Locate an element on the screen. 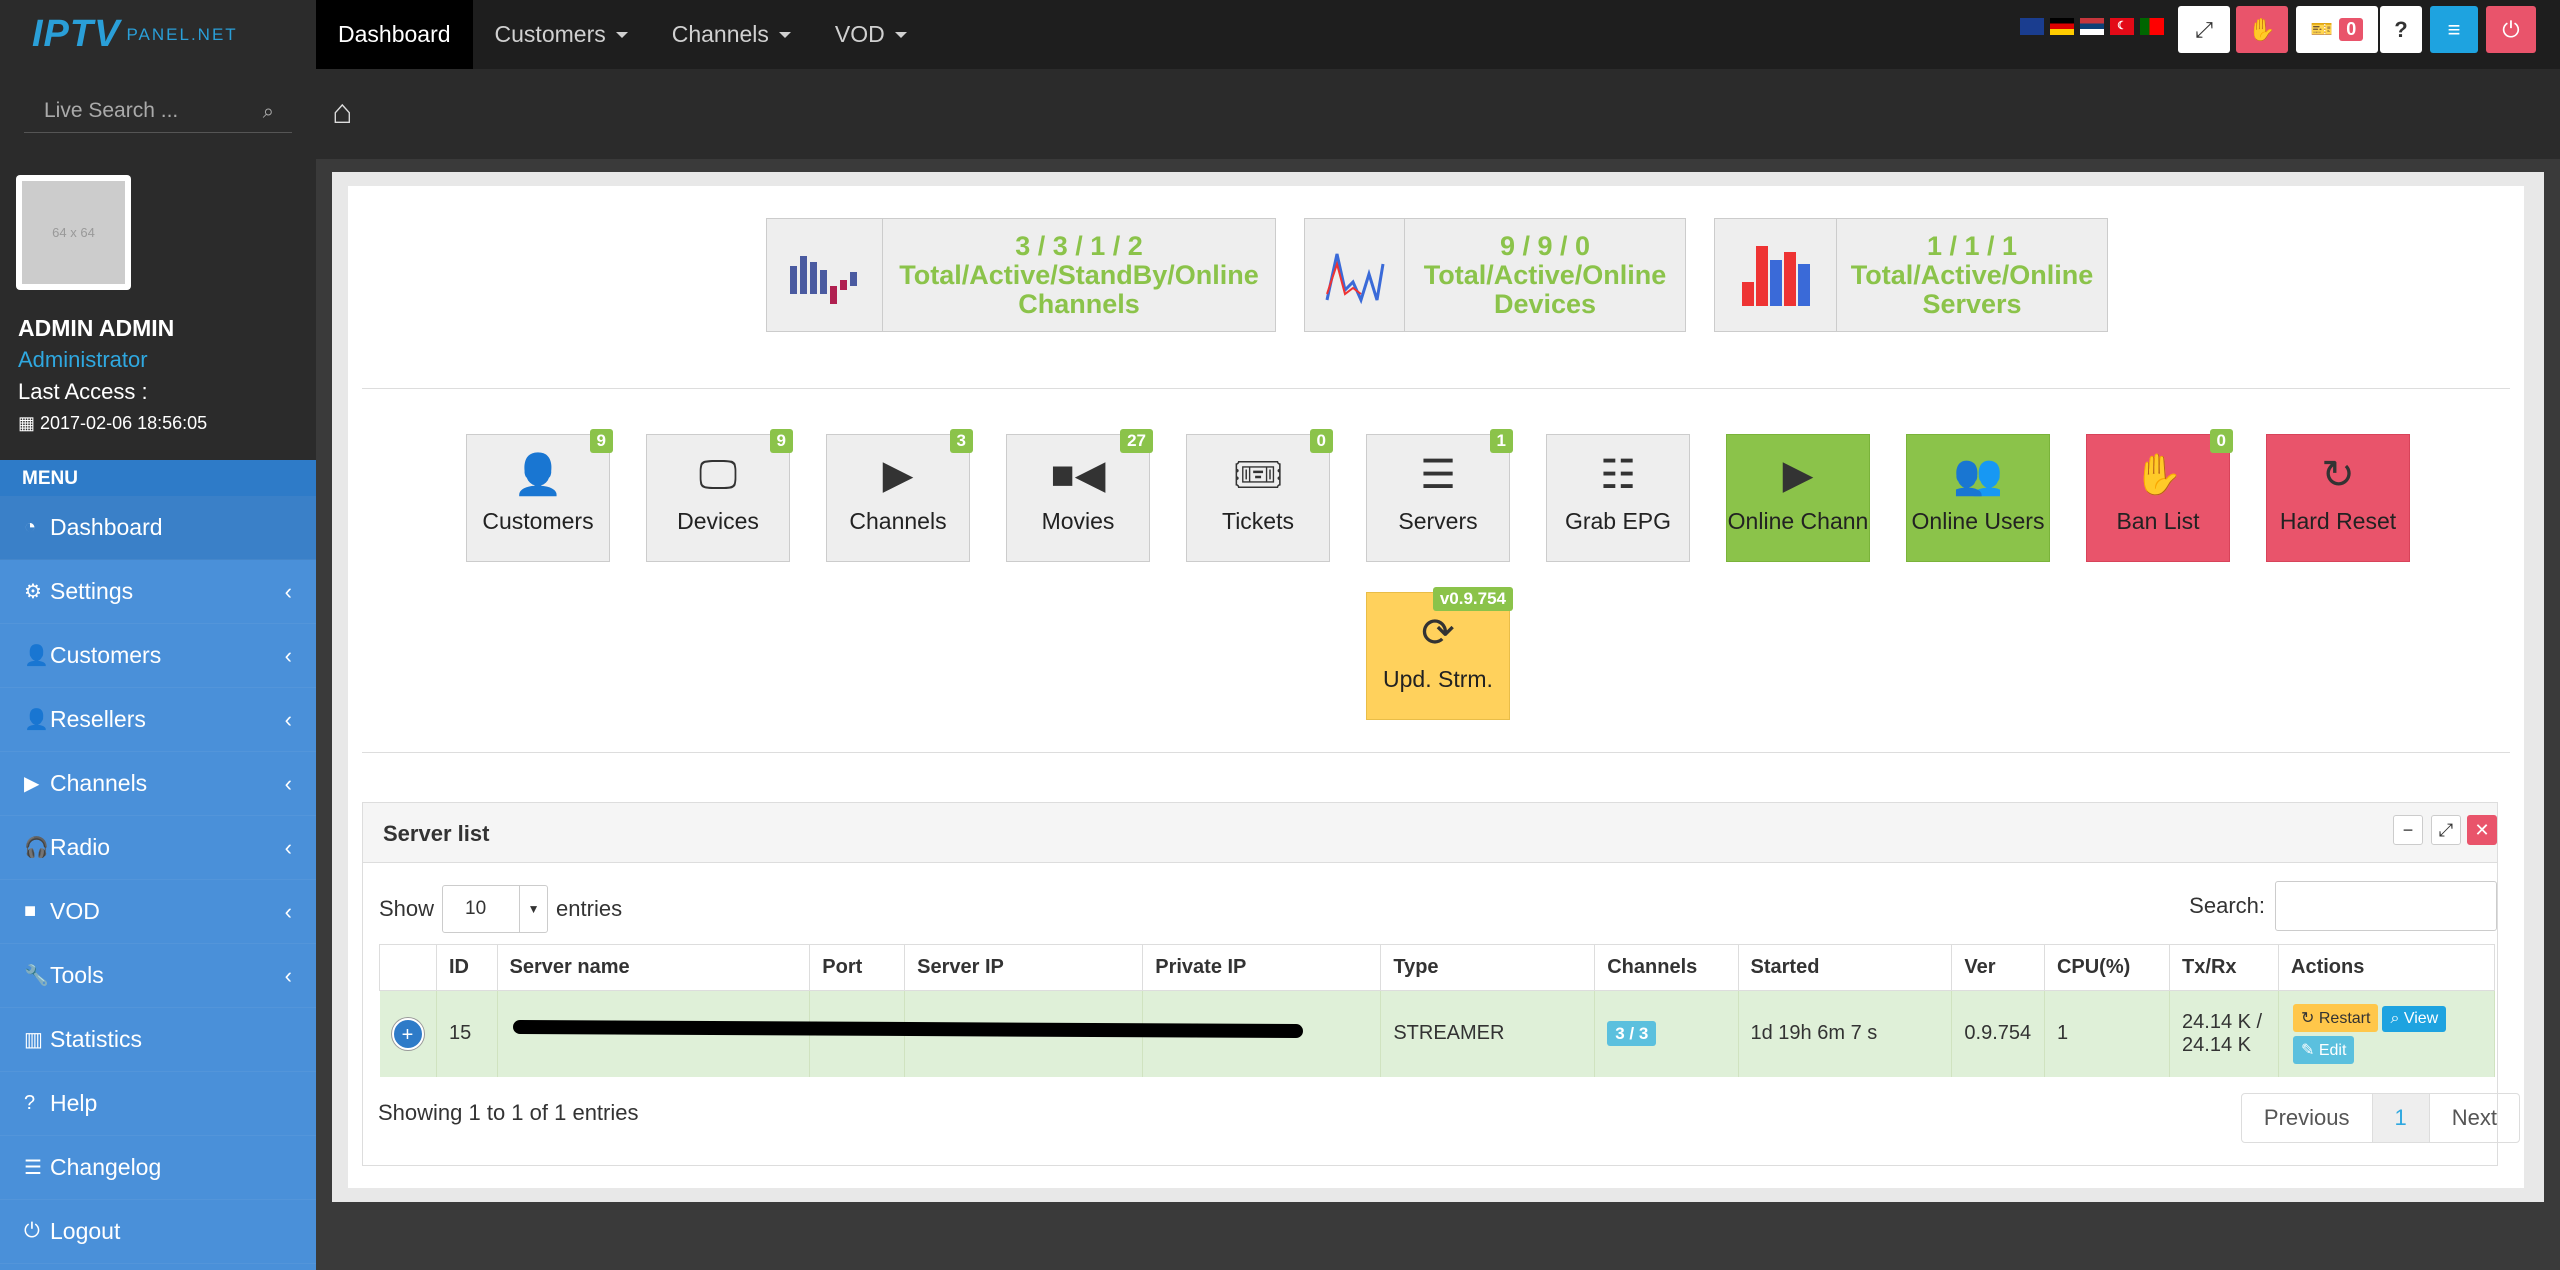 The width and height of the screenshot is (2560, 1270). nav-label: Channels is located at coordinates (720, 34).